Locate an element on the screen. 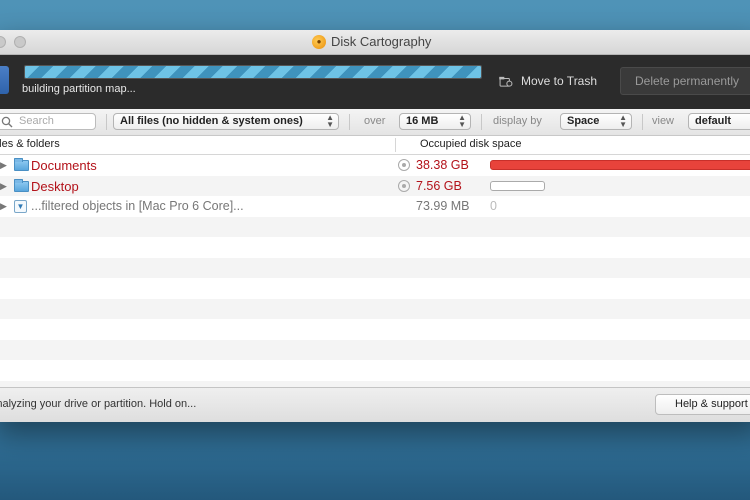  window-title-group: ● Disk Cartography is located at coordinates (371, 41).